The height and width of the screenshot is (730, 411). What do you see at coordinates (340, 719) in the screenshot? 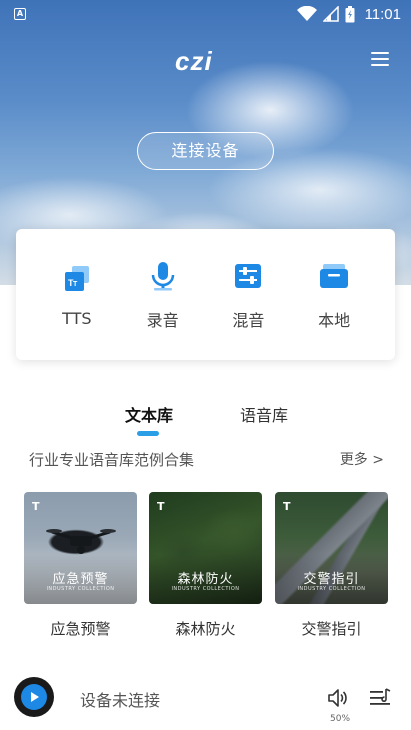
I see `volume-level: 50%` at bounding box center [340, 719].